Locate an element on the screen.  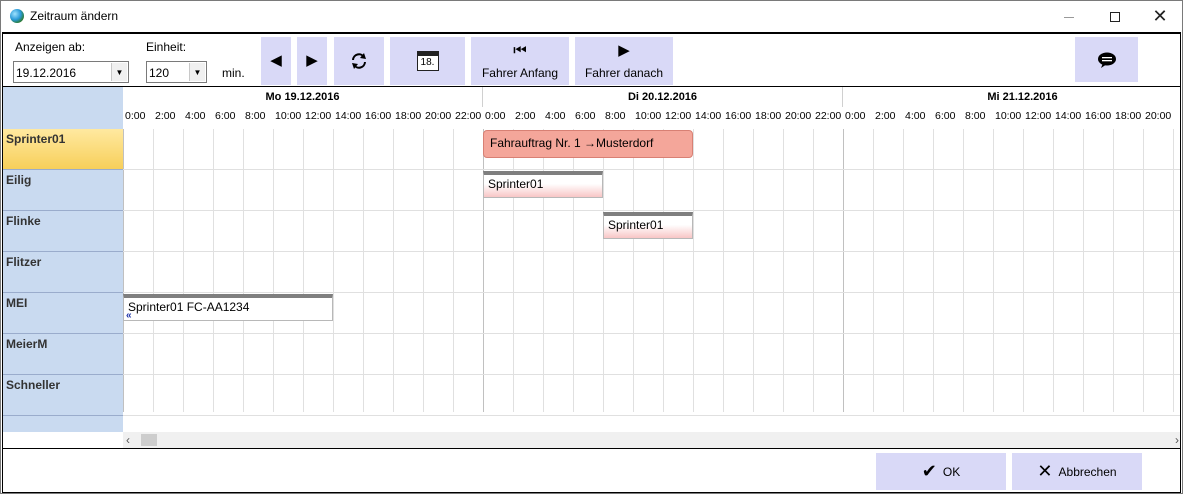
resource-row-meierm: MeierM is located at coordinates (63, 354).